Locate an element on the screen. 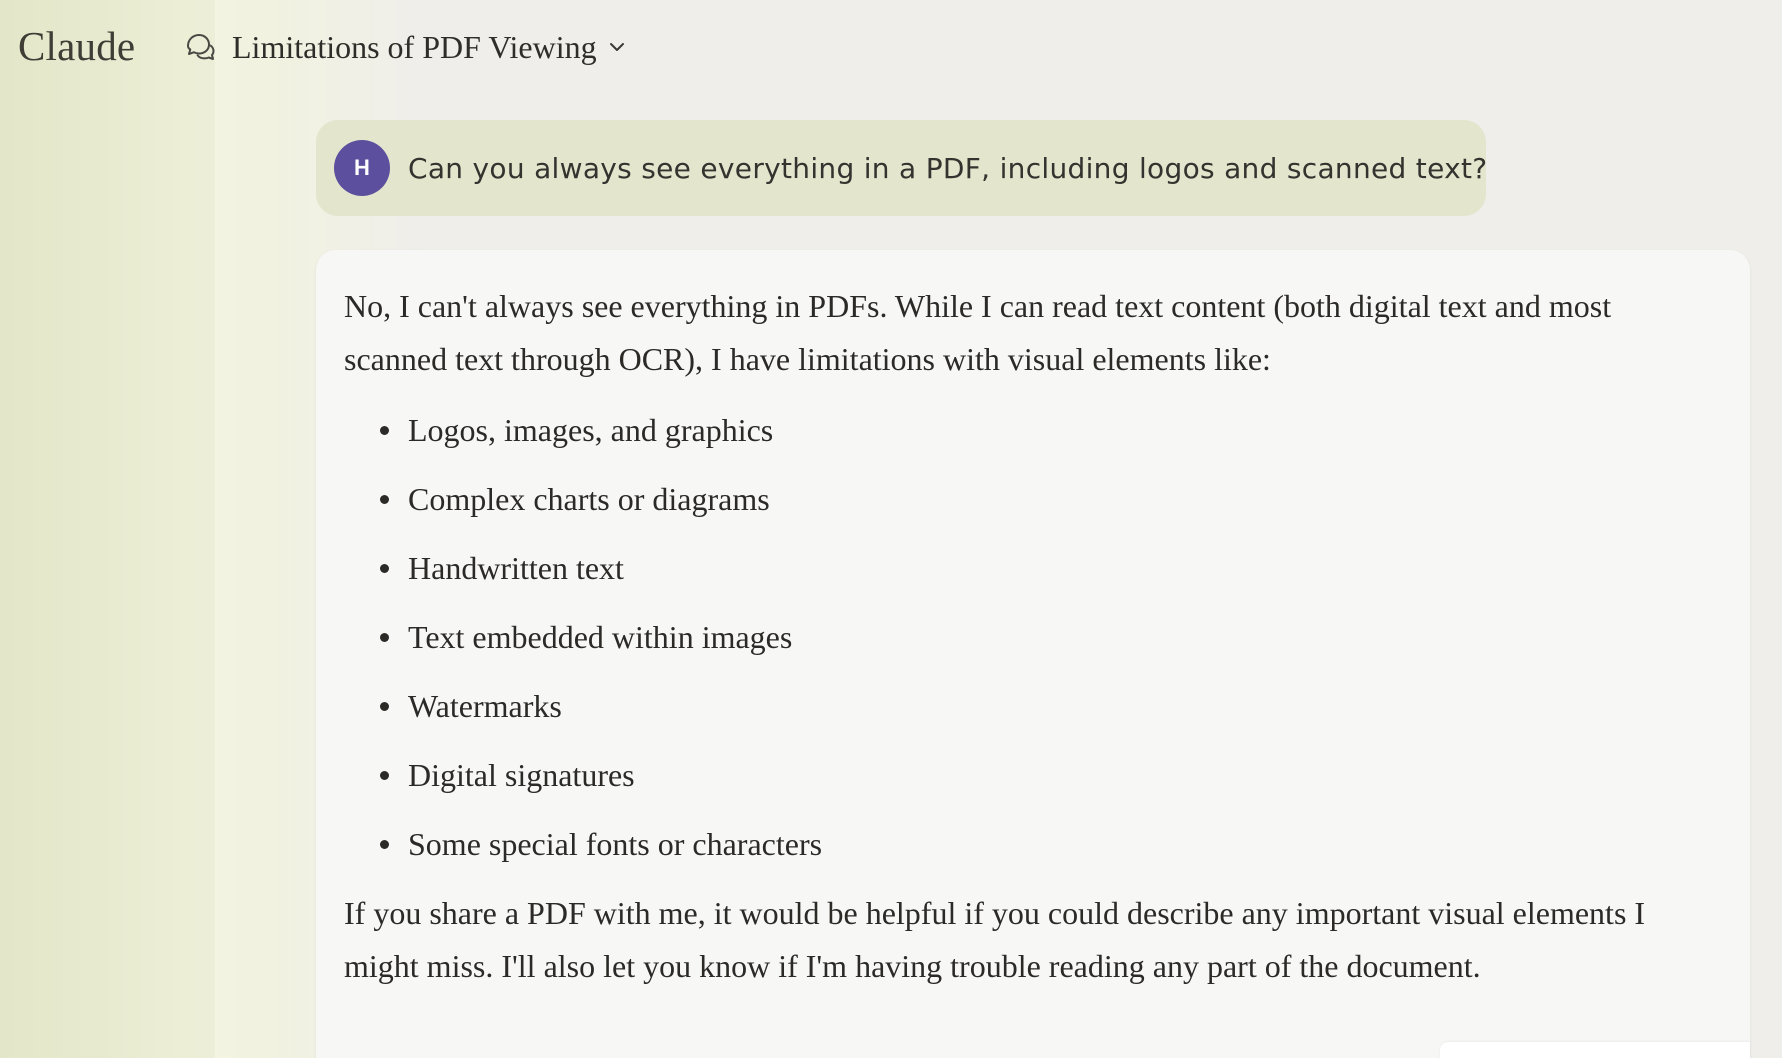 Image resolution: width=1782 pixels, height=1058 pixels. list-item: Logos, images, and graphics is located at coordinates (1027, 430).